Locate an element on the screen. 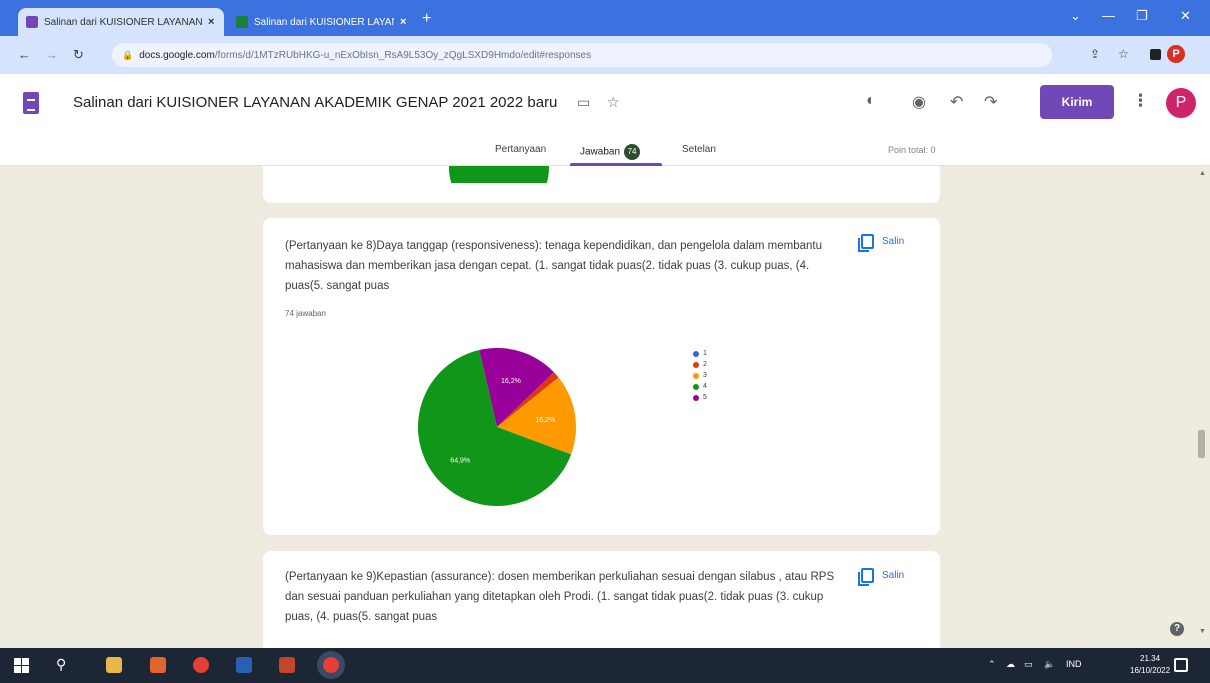  language-indicator: IND is located at coordinates (1074, 664).